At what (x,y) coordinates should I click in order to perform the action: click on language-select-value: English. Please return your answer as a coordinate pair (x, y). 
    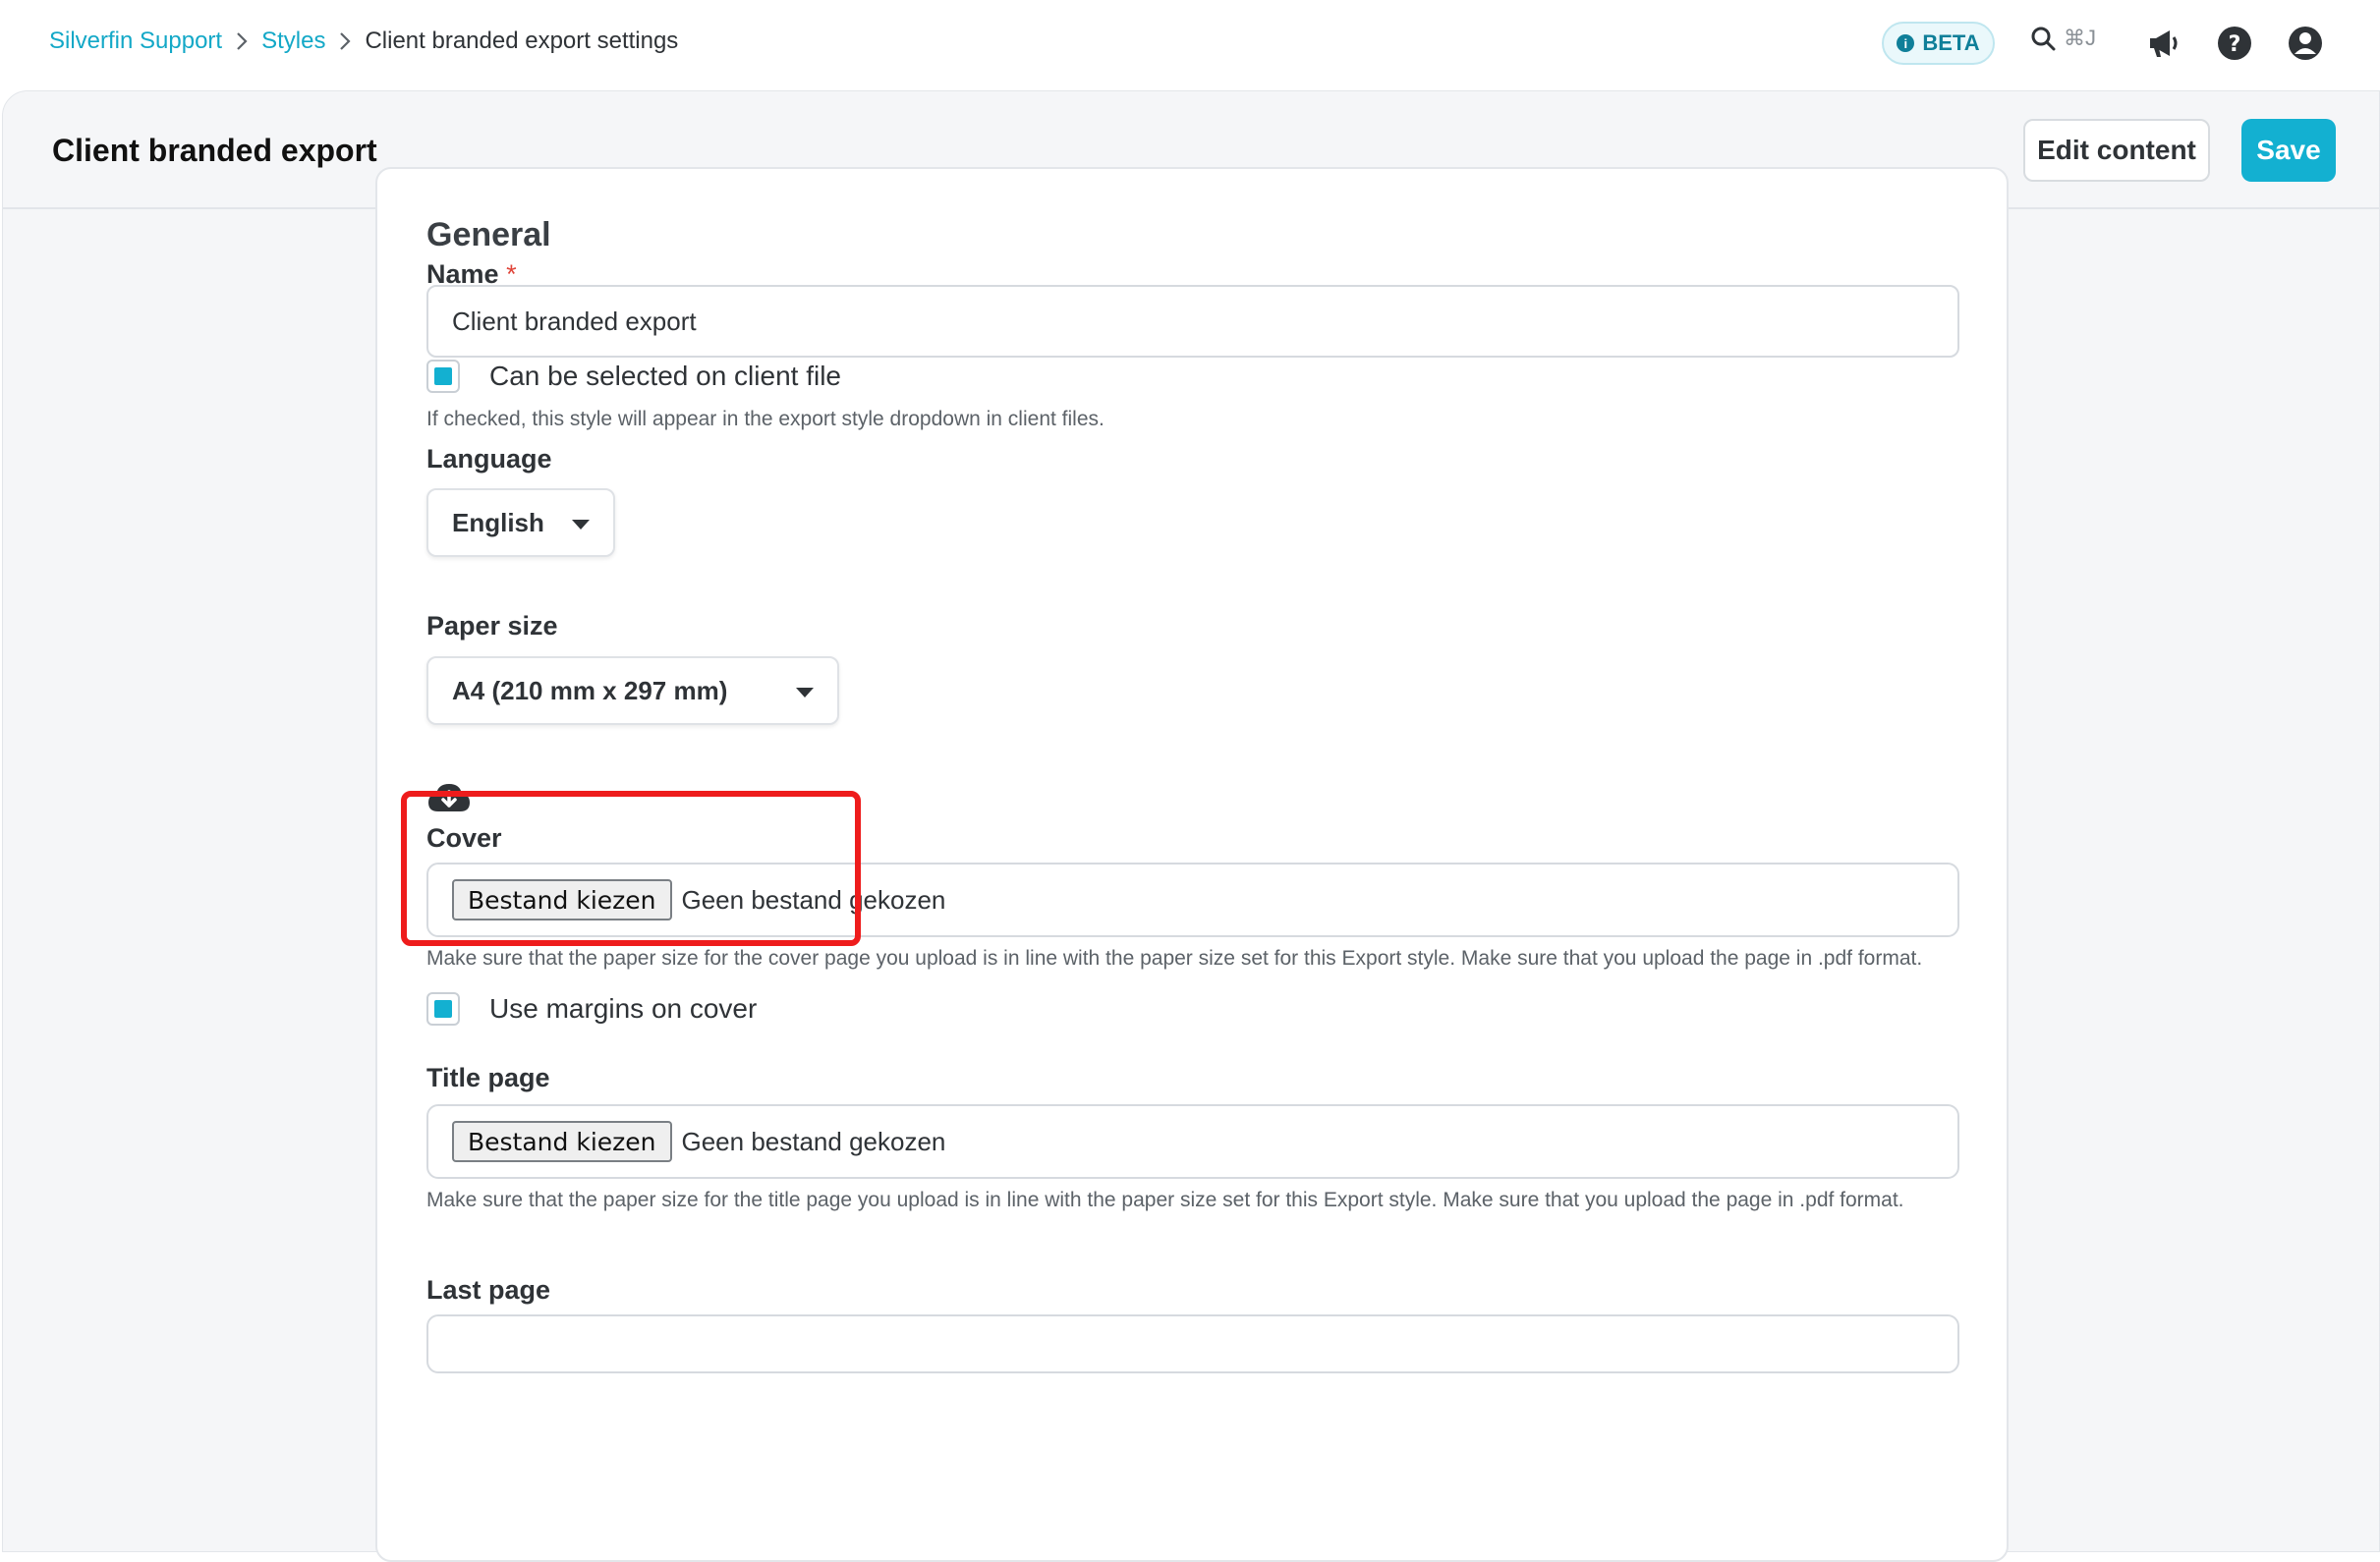
    Looking at the image, I should click on (498, 522).